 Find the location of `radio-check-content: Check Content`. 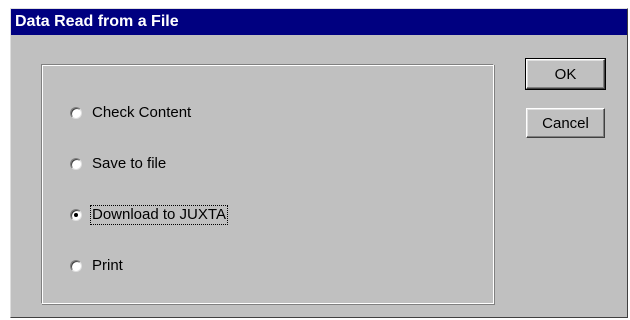

radio-check-content: Check Content is located at coordinates (131, 113).